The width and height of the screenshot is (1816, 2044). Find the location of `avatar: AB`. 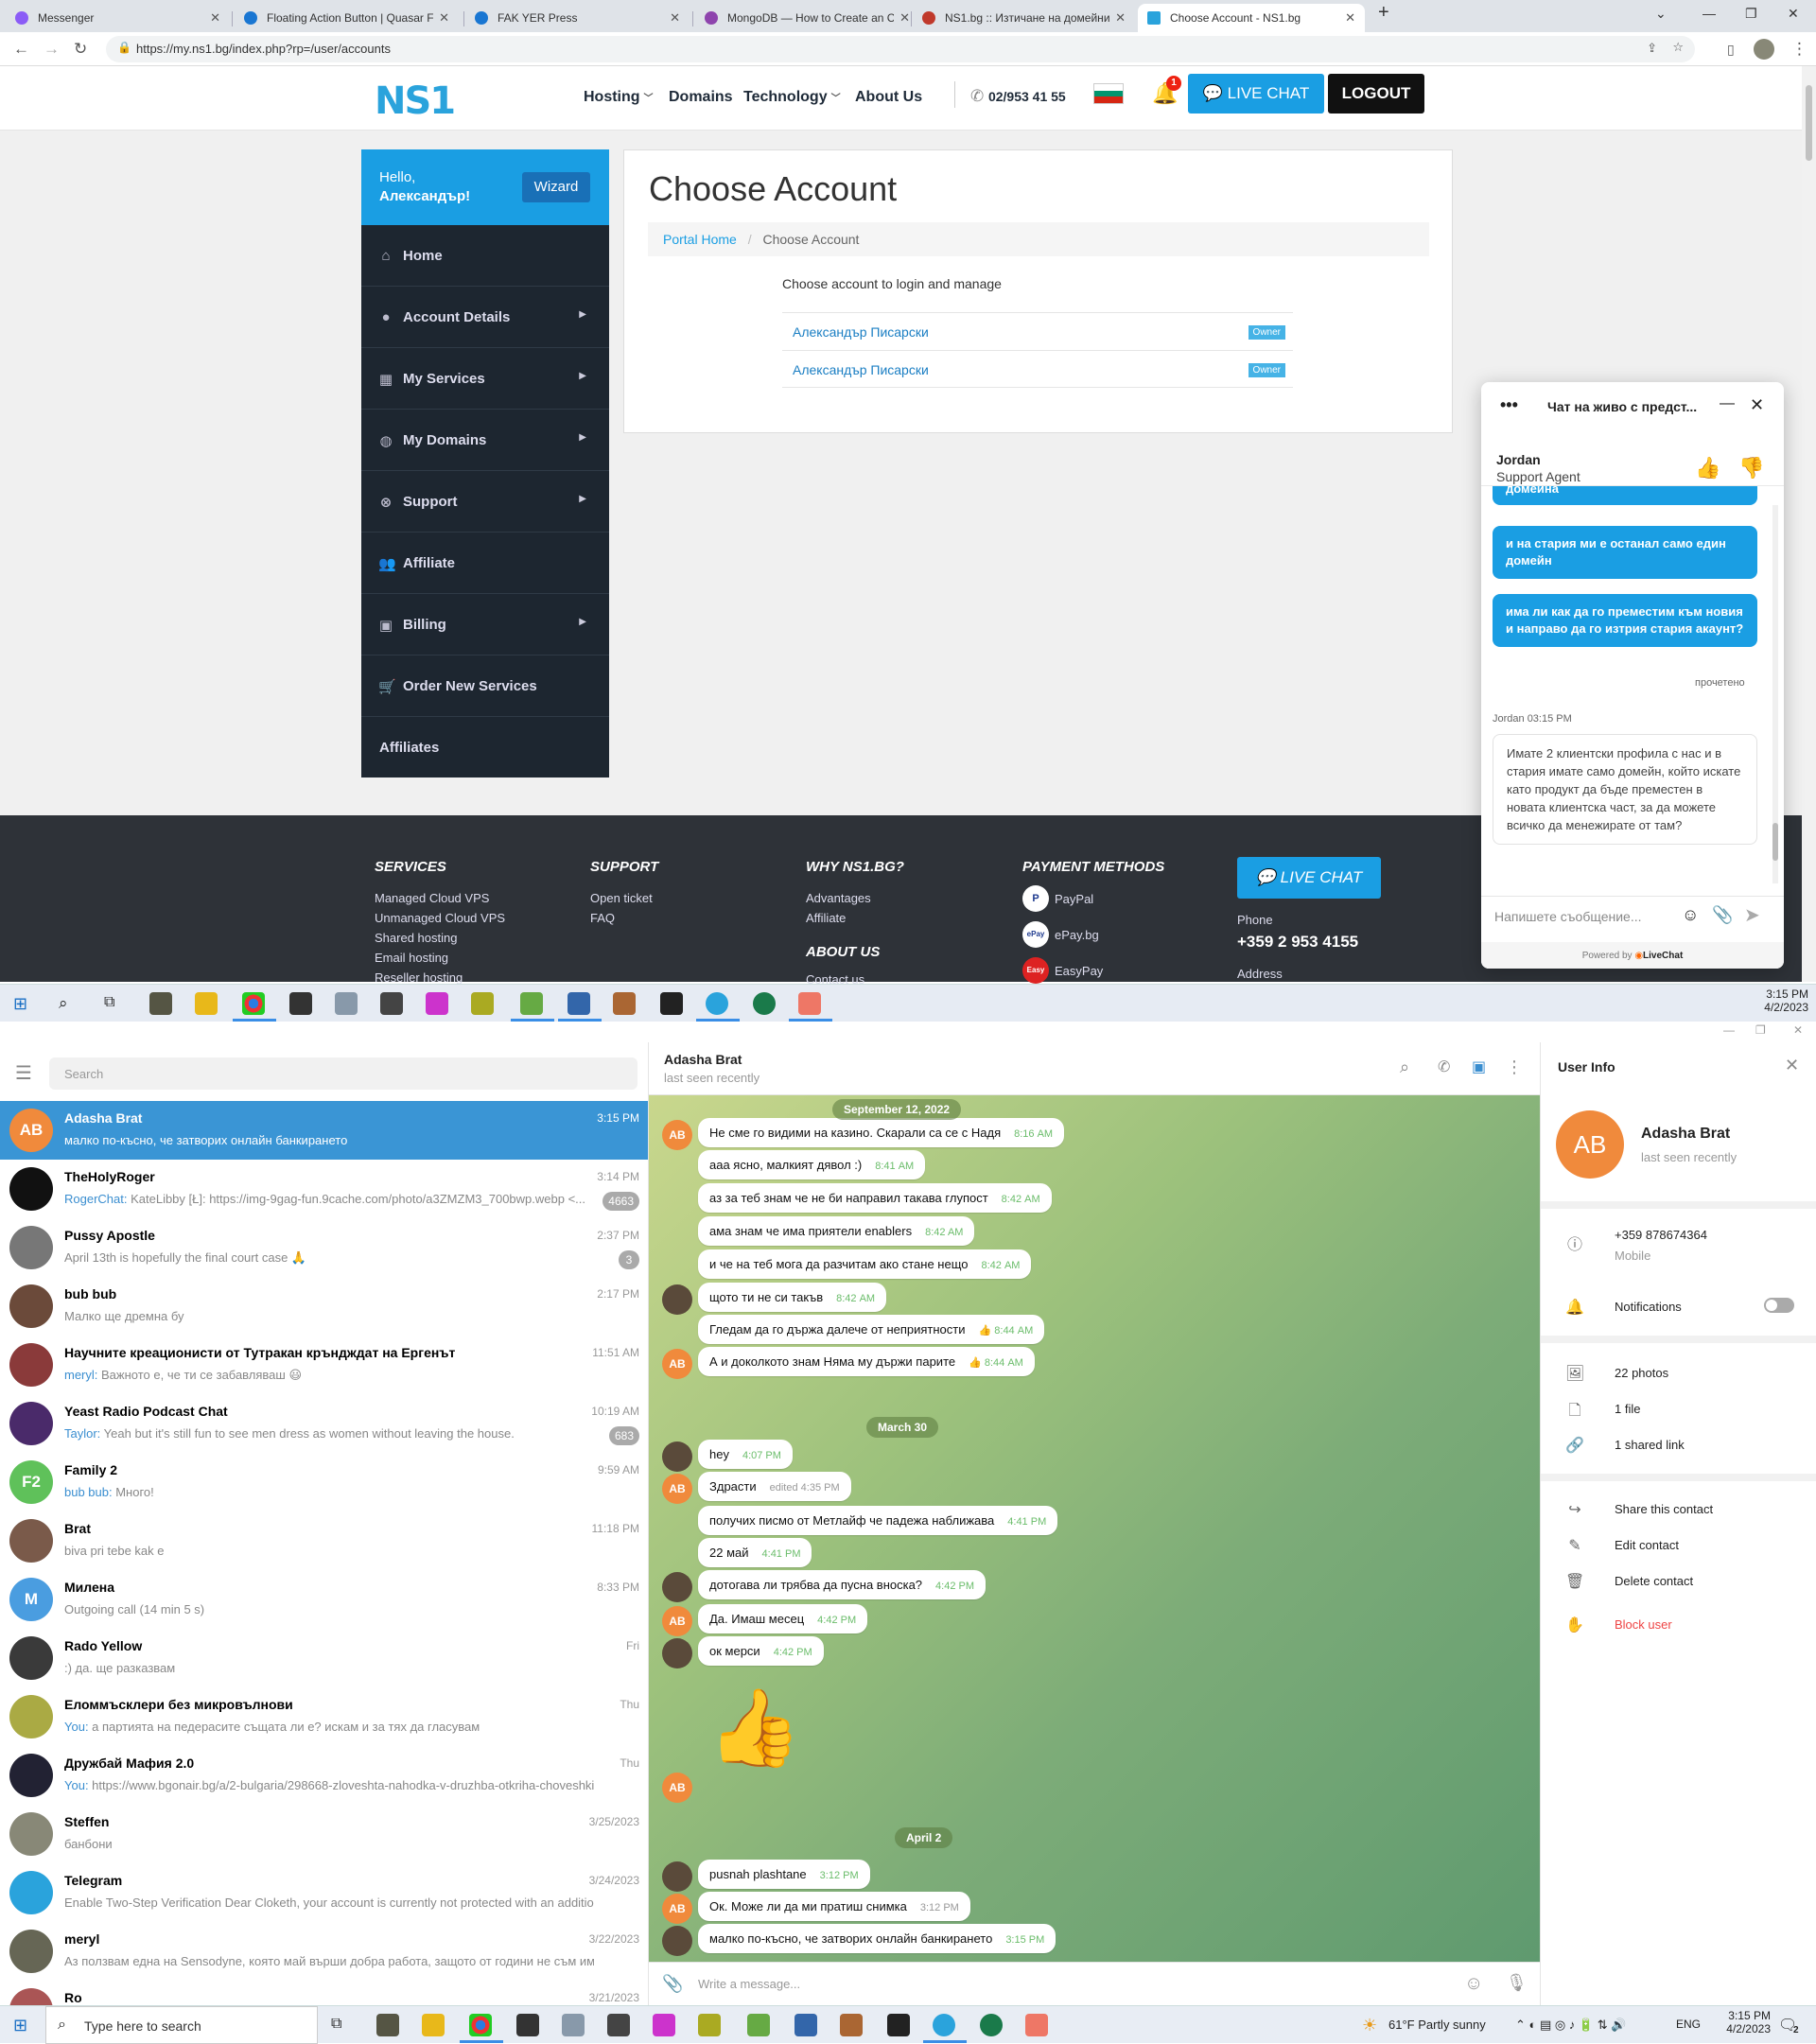

avatar: AB is located at coordinates (1590, 1144).